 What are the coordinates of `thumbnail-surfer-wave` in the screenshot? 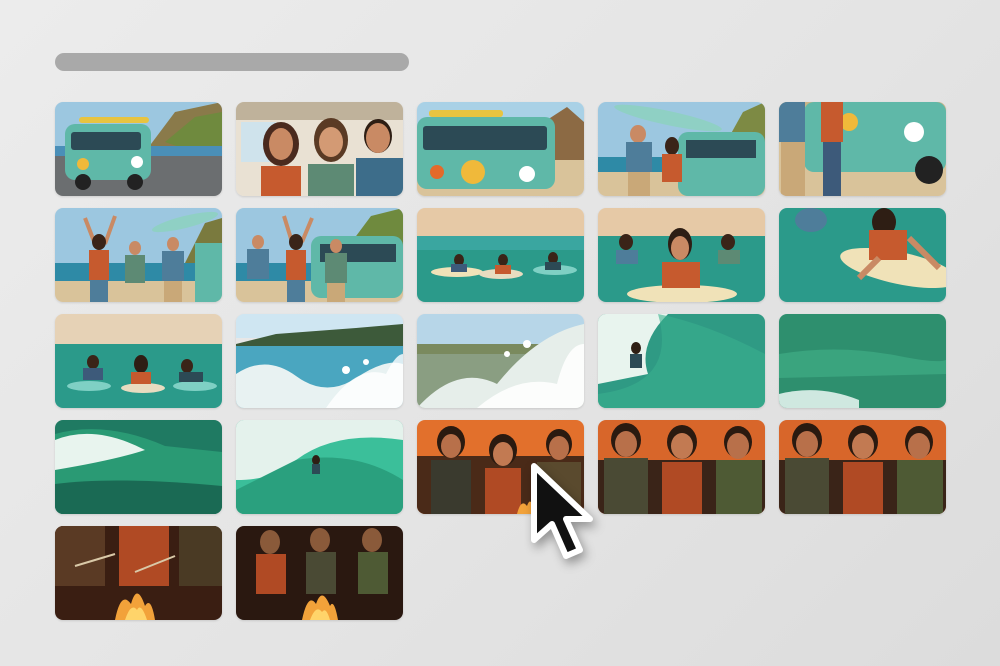 It's located at (681, 361).